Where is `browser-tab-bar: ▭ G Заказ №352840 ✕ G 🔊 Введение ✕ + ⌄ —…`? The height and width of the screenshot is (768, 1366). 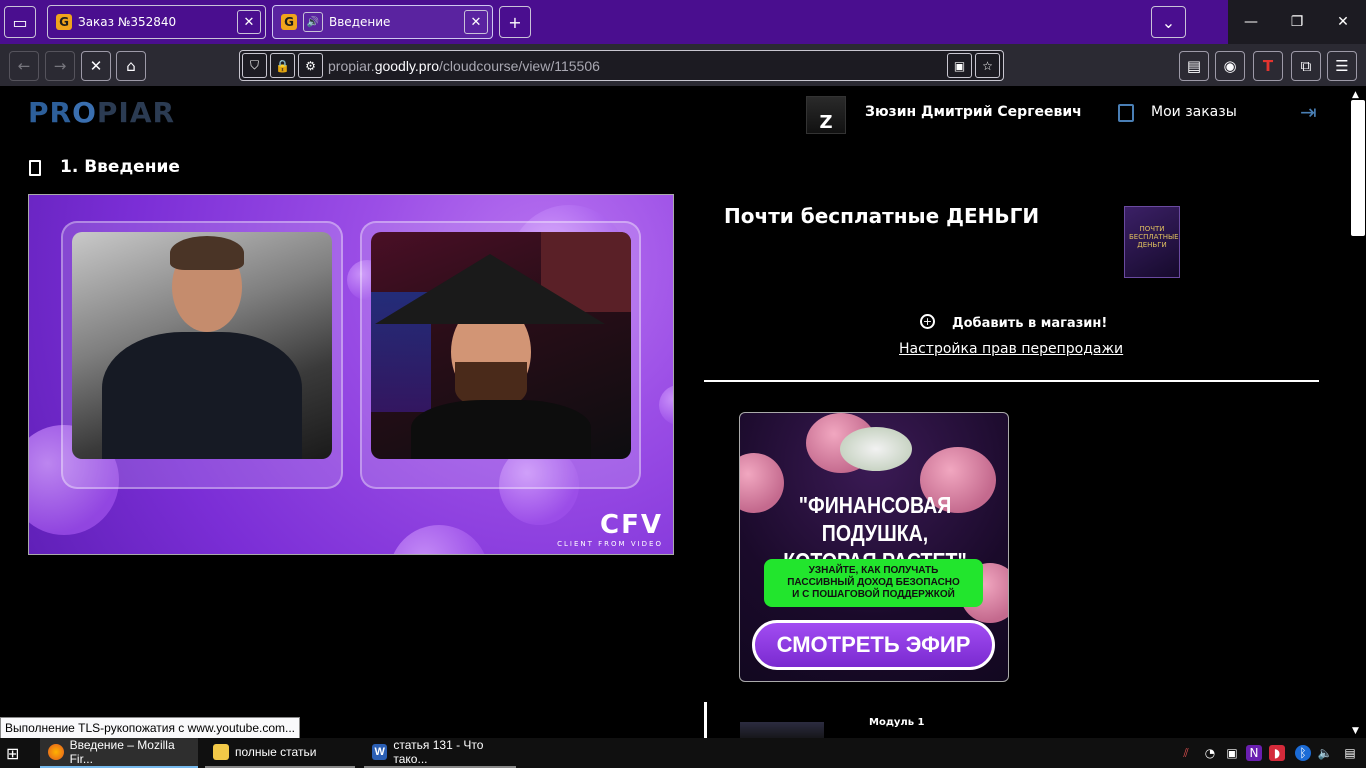
browser-tab-bar: ▭ G Заказ №352840 ✕ G 🔊 Введение ✕ + ⌄ —… is located at coordinates (683, 22).